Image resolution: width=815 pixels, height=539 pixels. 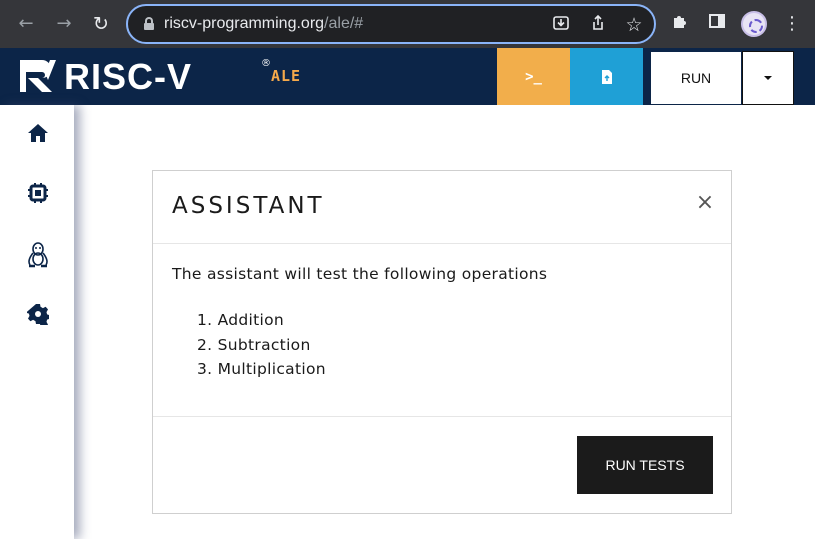 What do you see at coordinates (391, 24) in the screenshot?
I see `address-bar: riscv-programming.org/ale/# ☆` at bounding box center [391, 24].